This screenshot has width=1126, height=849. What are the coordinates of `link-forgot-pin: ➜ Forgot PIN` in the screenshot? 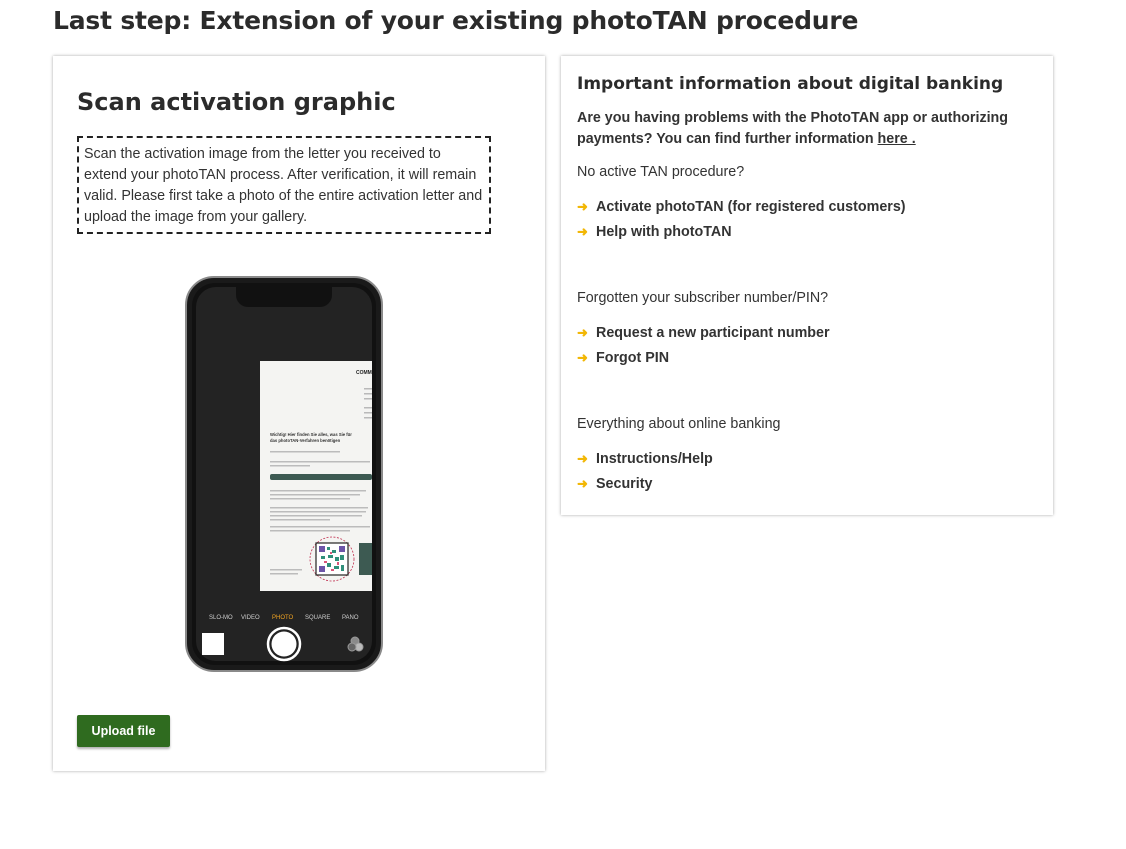 It's located at (703, 357).